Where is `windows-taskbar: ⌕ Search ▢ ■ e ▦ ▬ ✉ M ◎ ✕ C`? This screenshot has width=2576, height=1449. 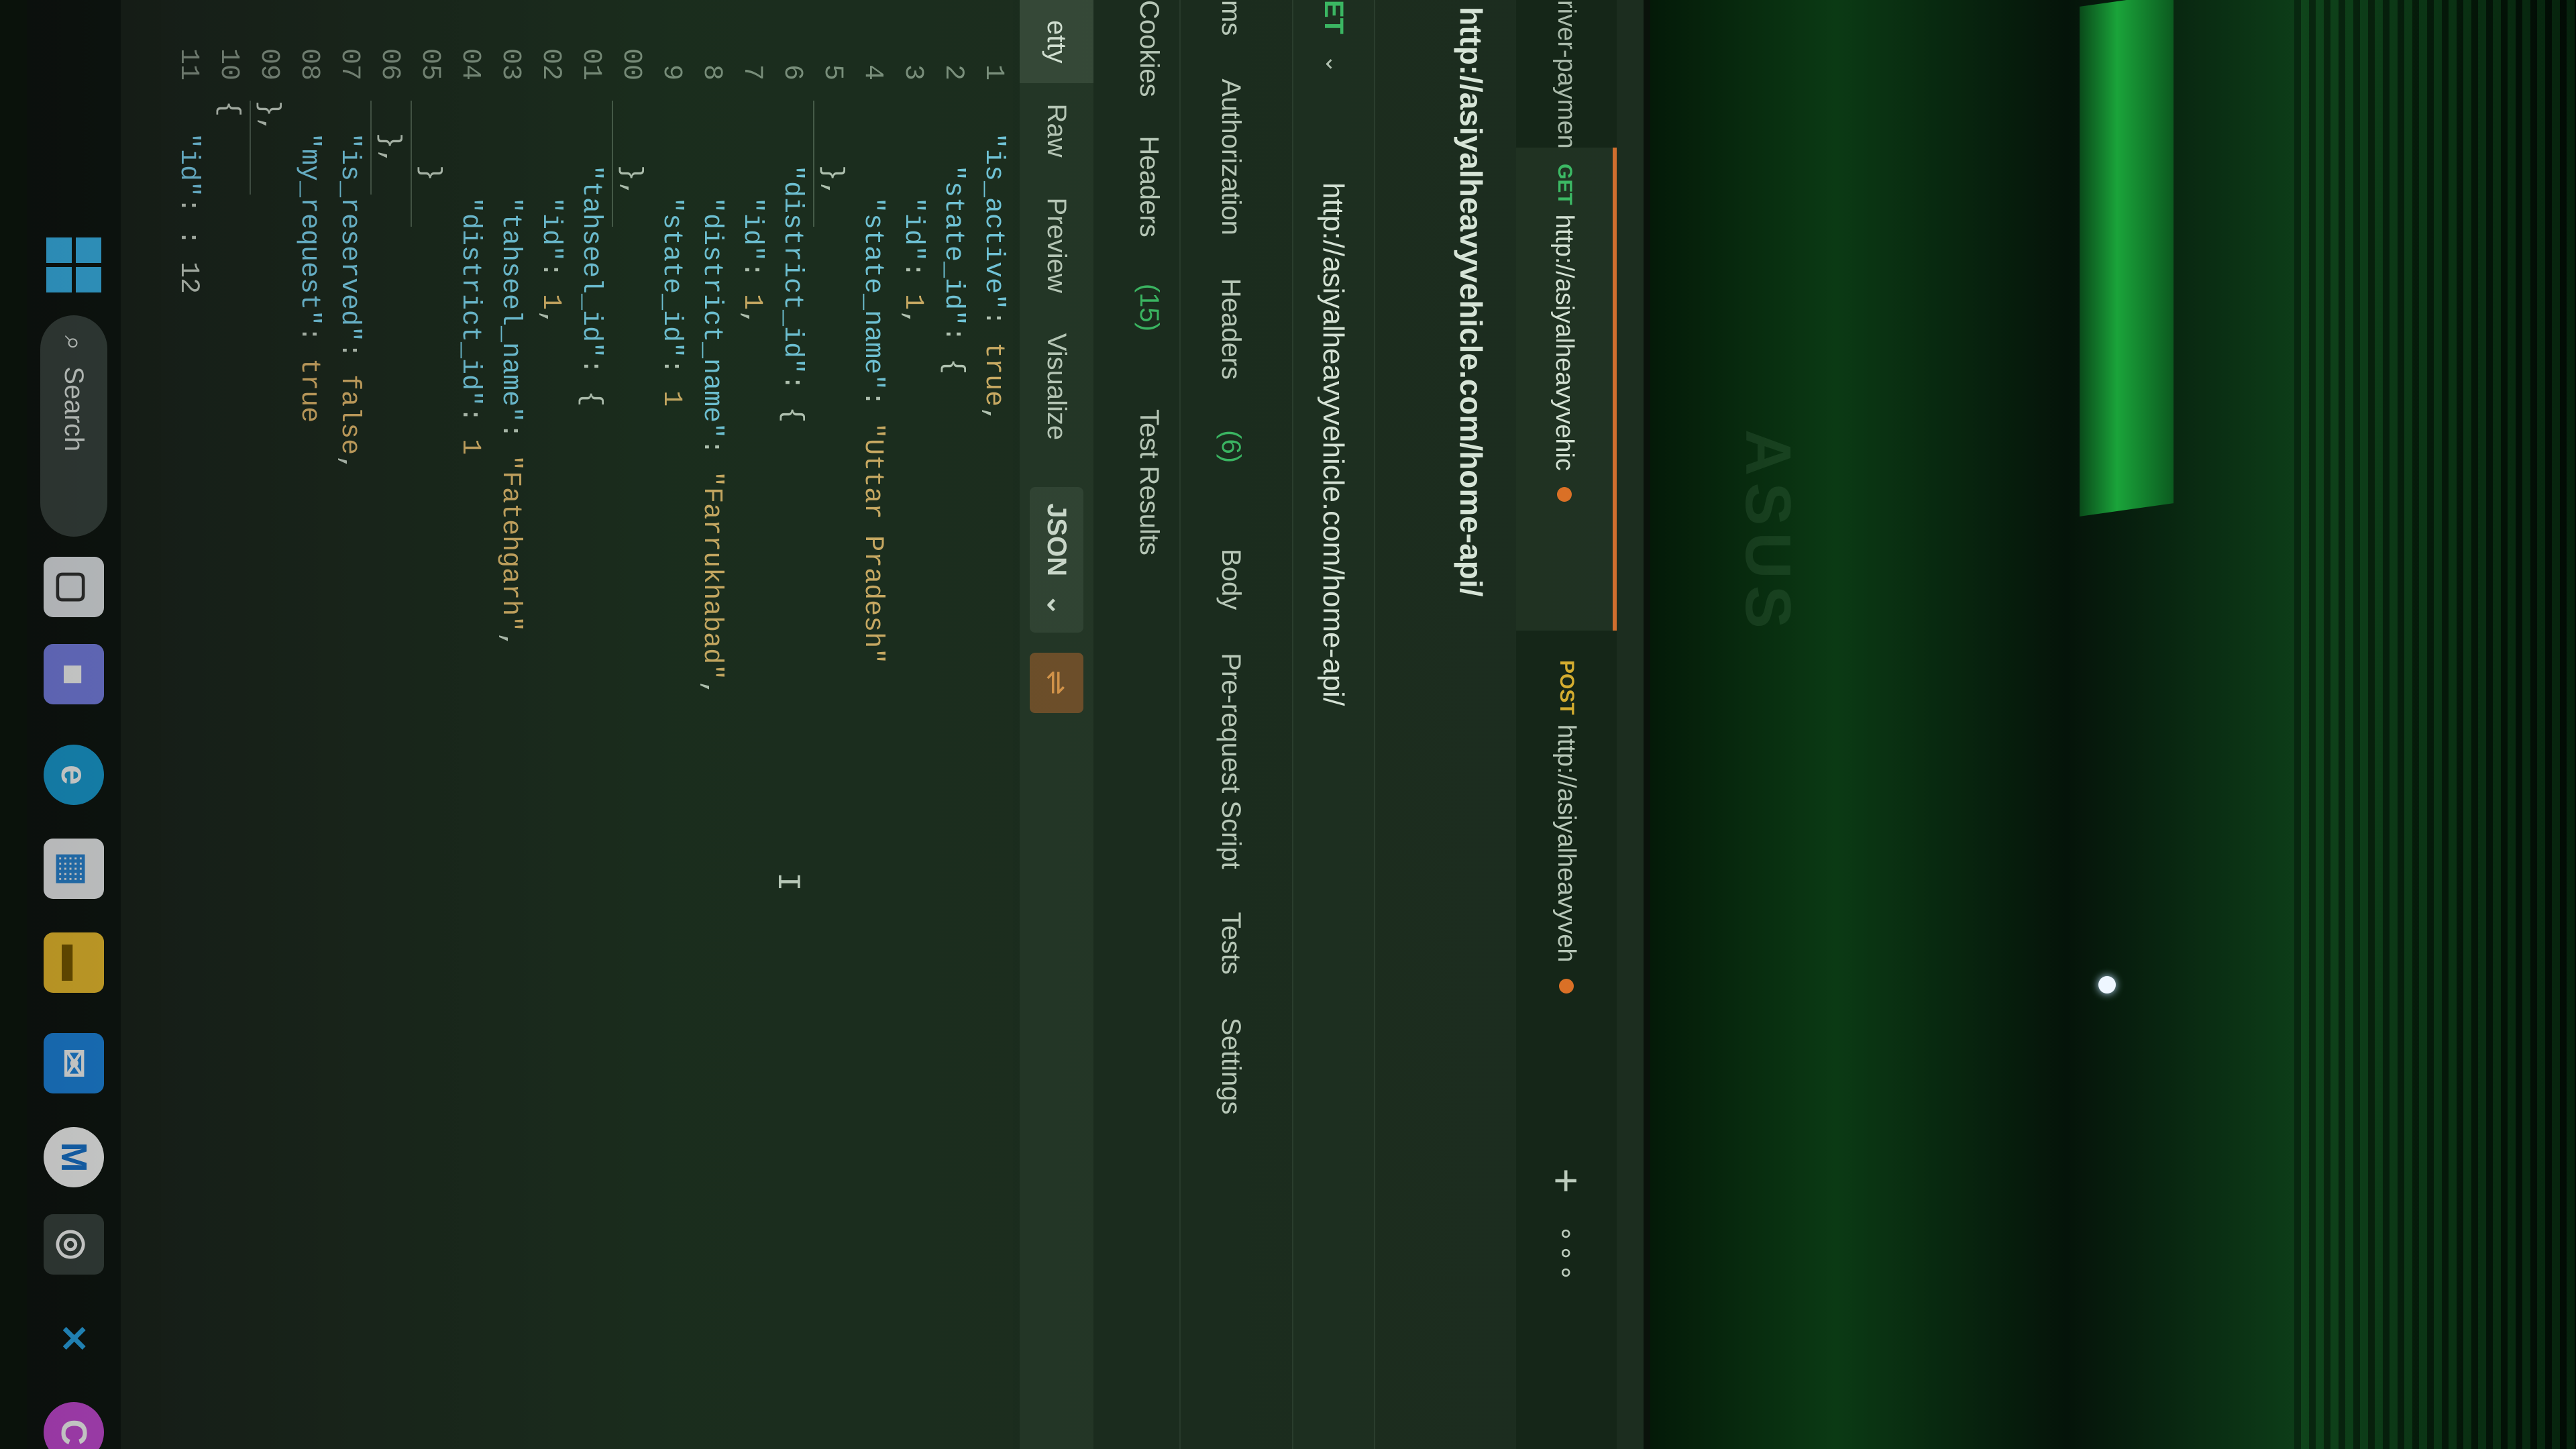
windows-taskbar: ⌕ Search ▢ ■ e ▦ ▬ ✉ M ◎ ✕ C is located at coordinates (74, 724).